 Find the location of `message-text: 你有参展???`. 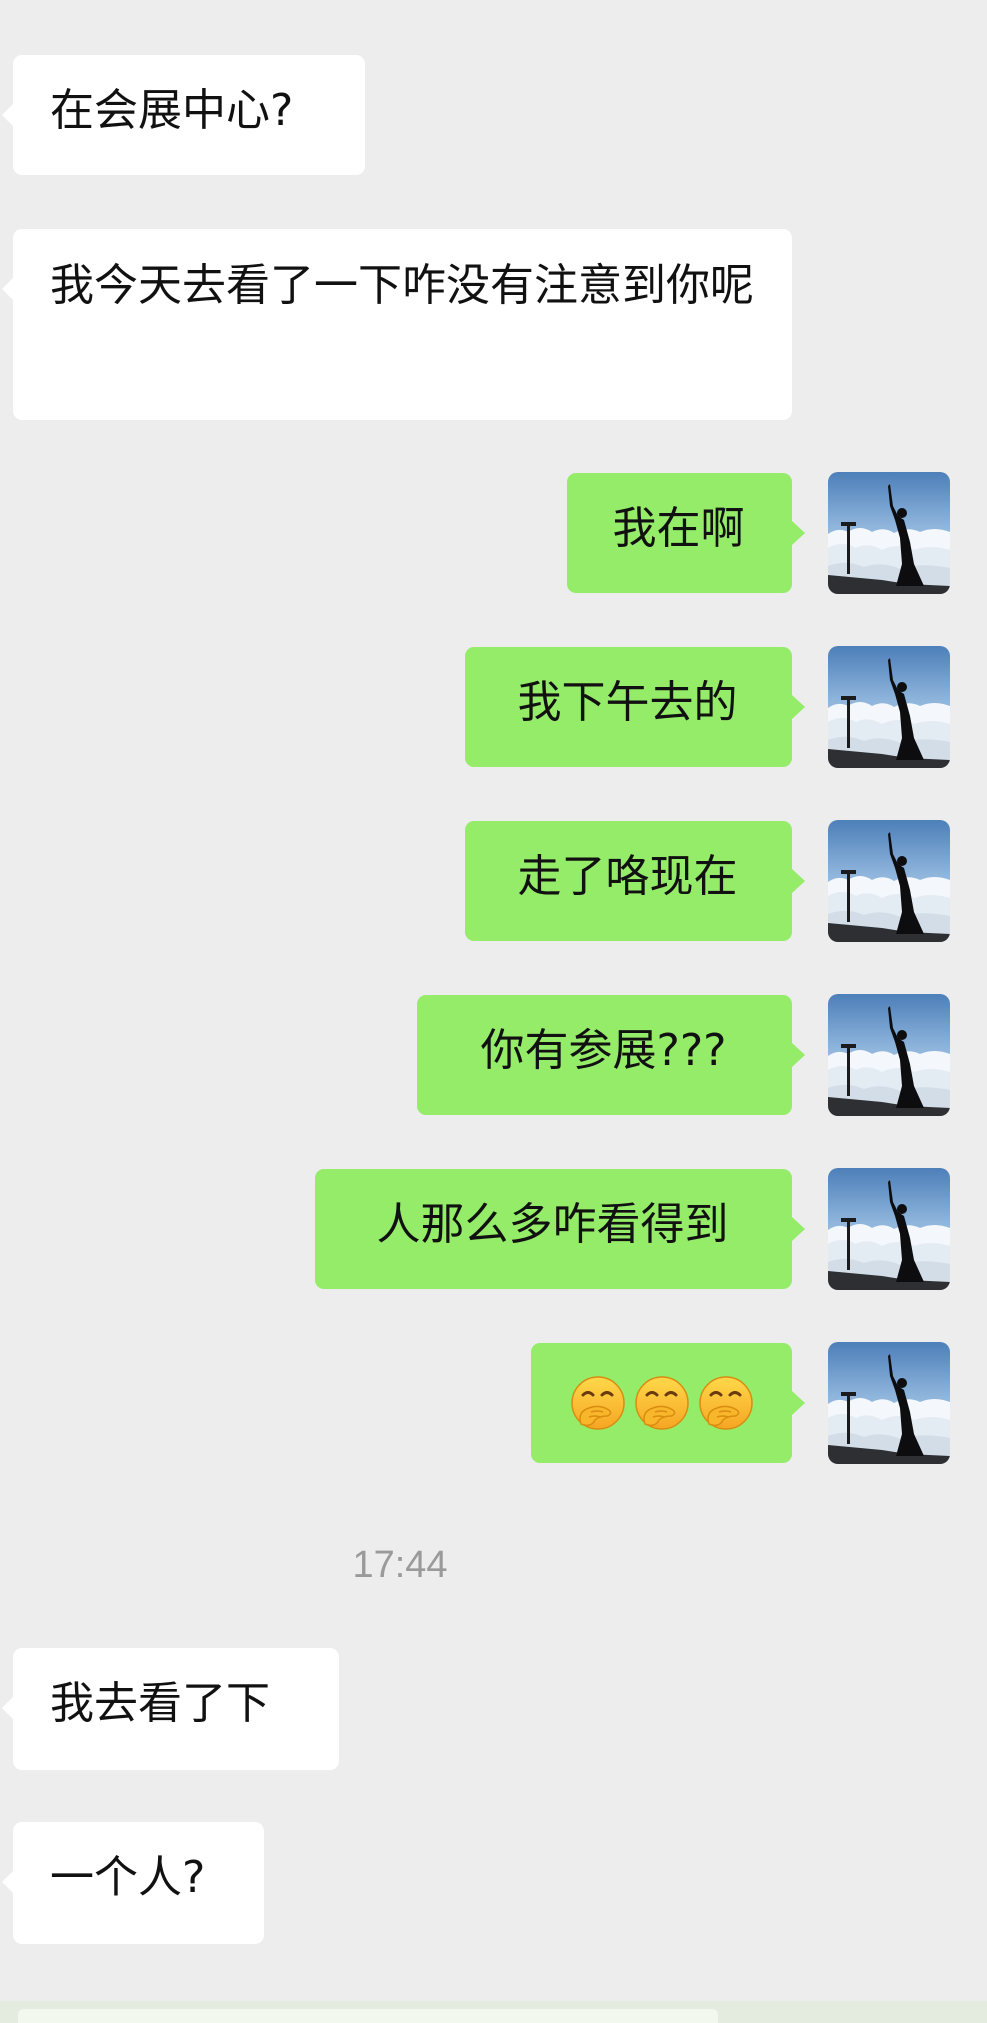

message-text: 你有参展??? is located at coordinates (603, 1050).